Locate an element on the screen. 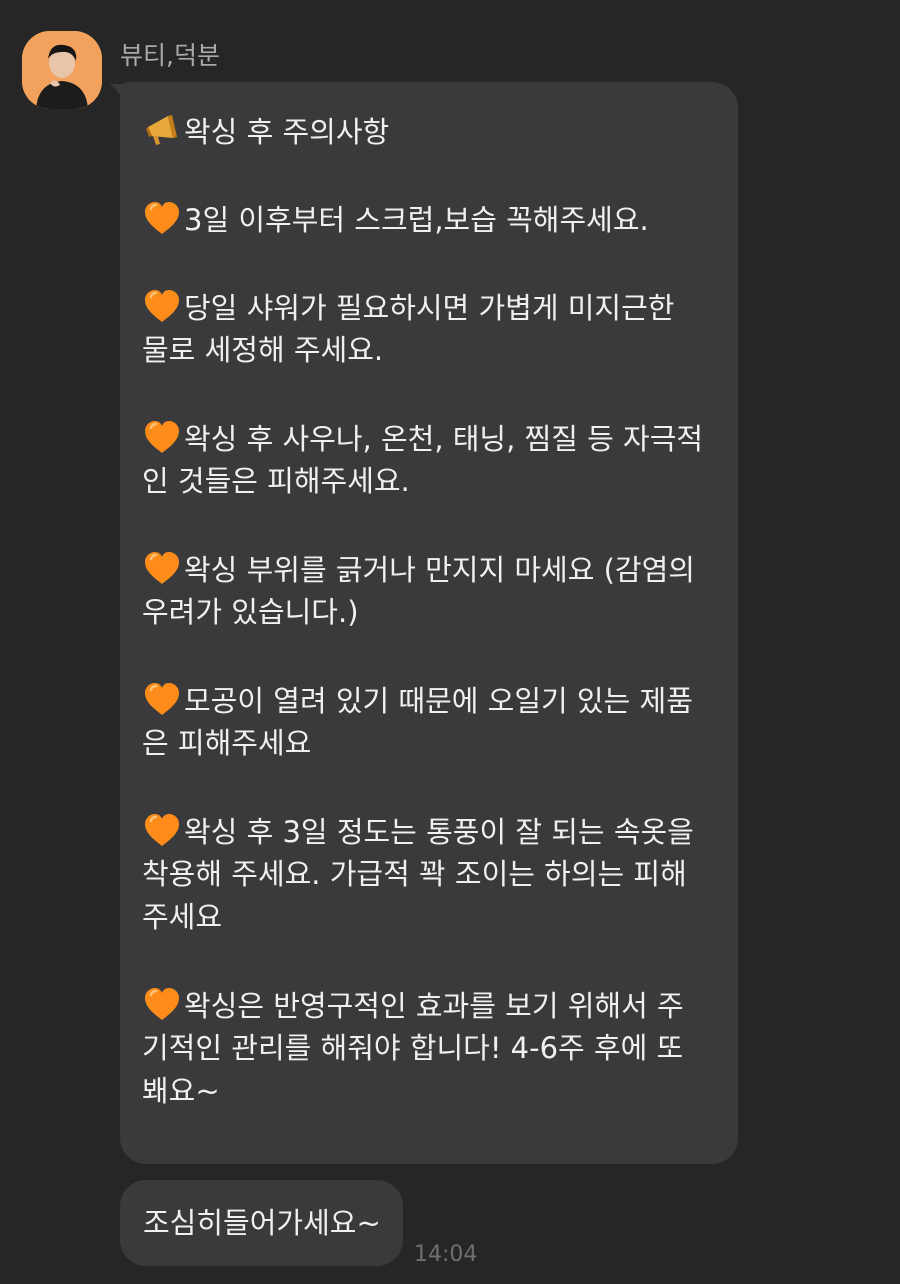  notice-line-text: 착용해 주세요. 가급적 꽉 조이는 하의는 피해 is located at coordinates (414, 874).